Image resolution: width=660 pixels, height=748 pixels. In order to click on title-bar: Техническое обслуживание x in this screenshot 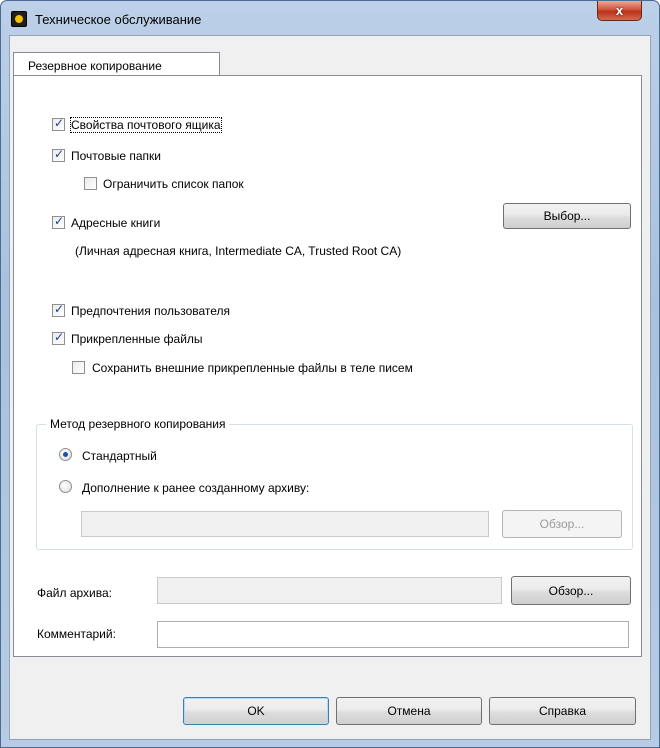, I will do `click(330, 18)`.